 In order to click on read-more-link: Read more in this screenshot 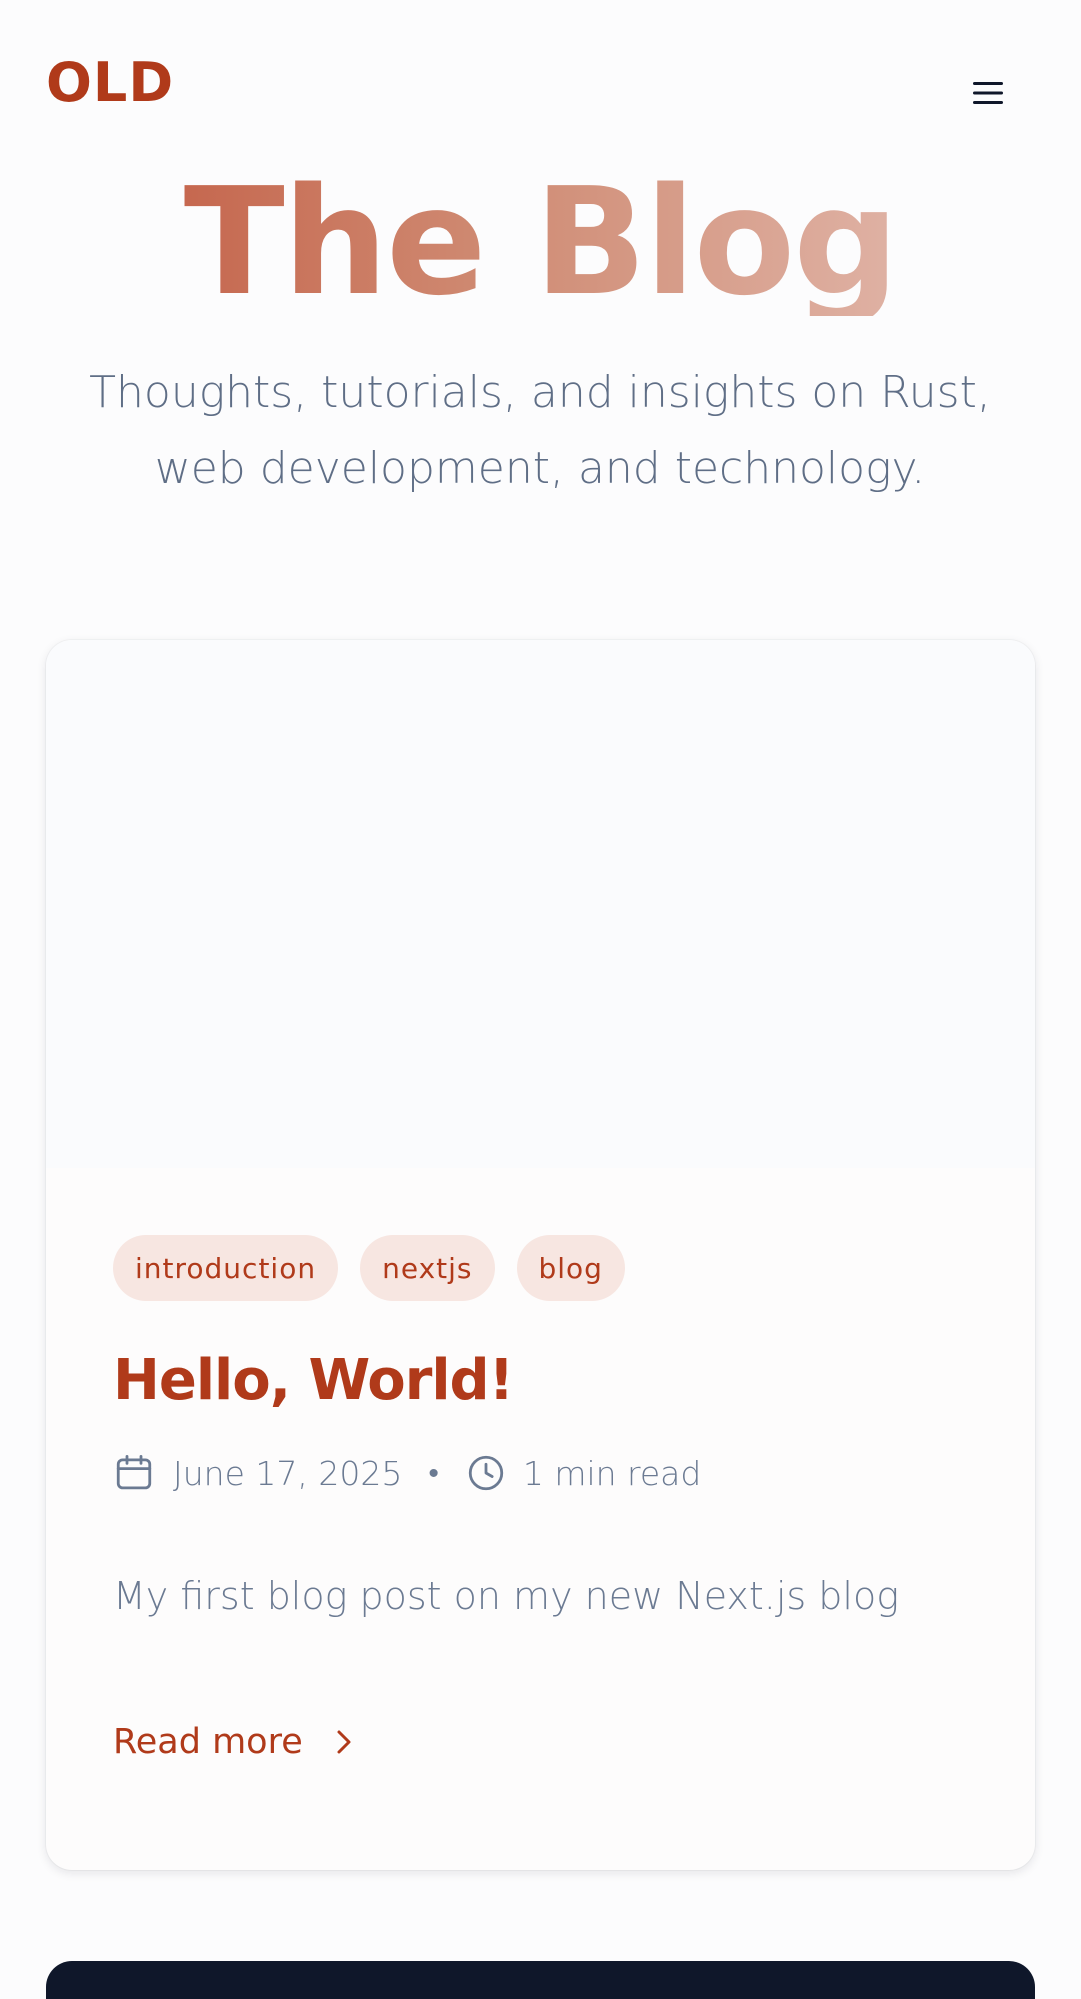, I will do `click(234, 1742)`.